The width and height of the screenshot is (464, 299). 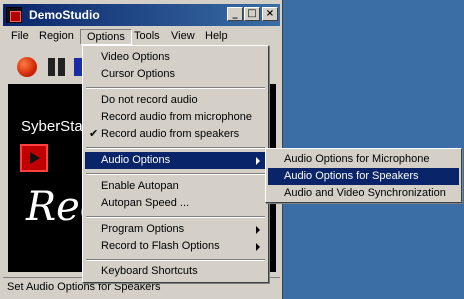 I want to click on menu-item-program-options-label: Program Options, so click(x=143, y=229).